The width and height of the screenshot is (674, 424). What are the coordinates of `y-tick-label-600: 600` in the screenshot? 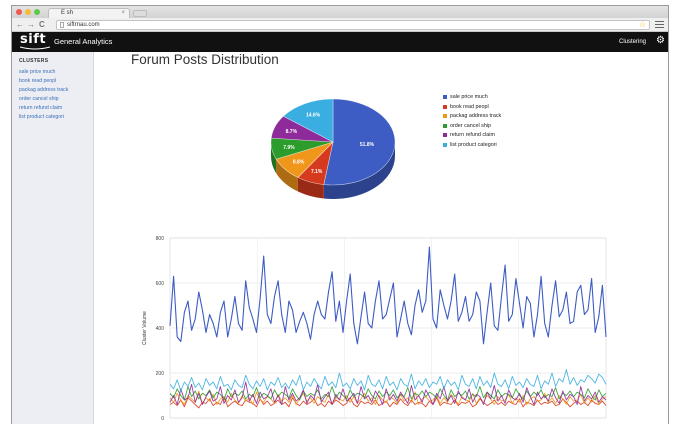 It's located at (160, 284).